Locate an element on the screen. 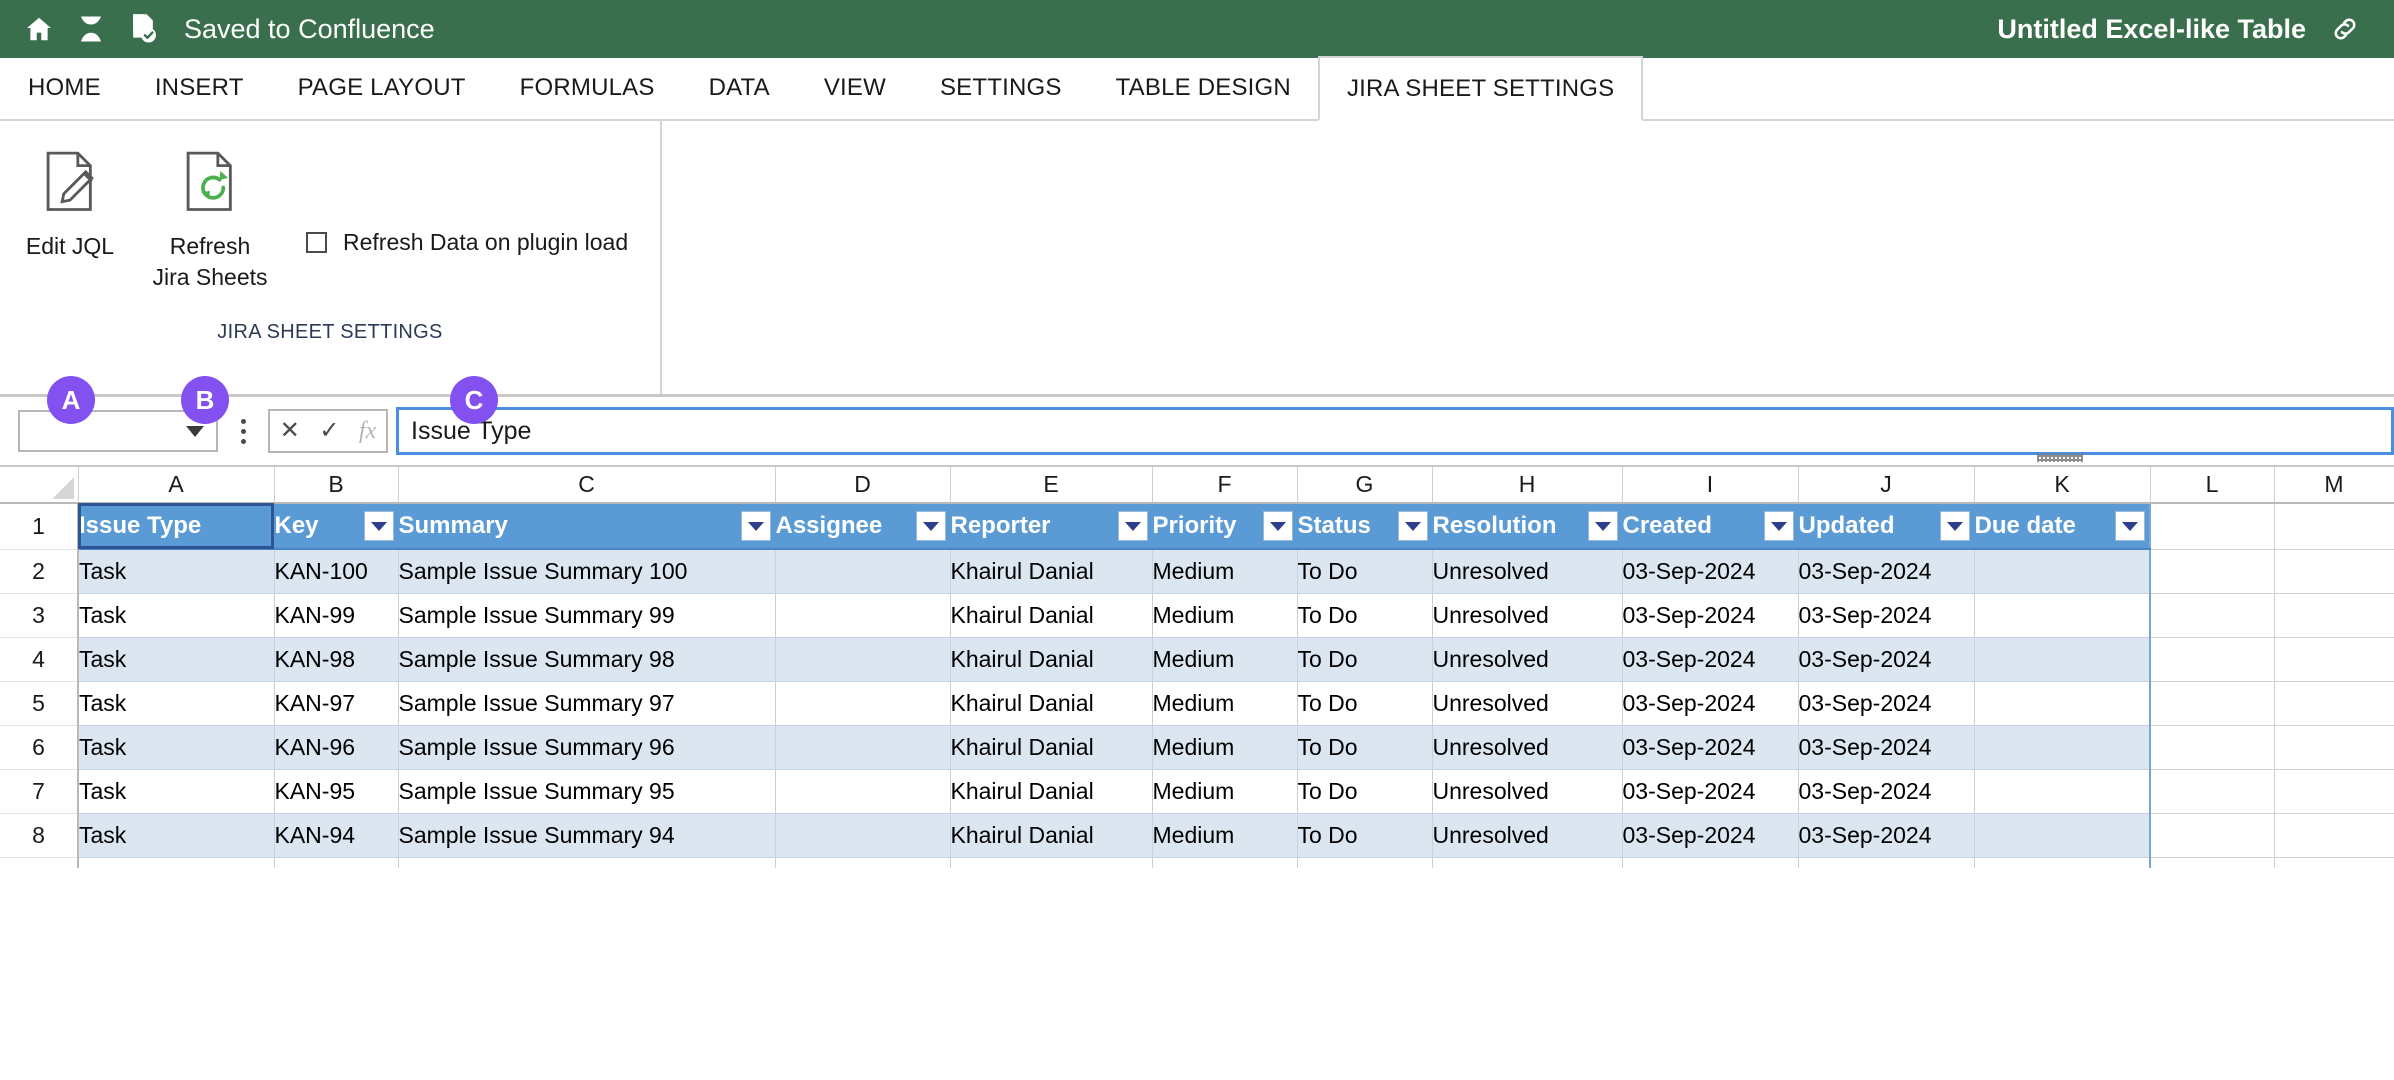  edit-jql-button: Edit JQL is located at coordinates (70, 201).